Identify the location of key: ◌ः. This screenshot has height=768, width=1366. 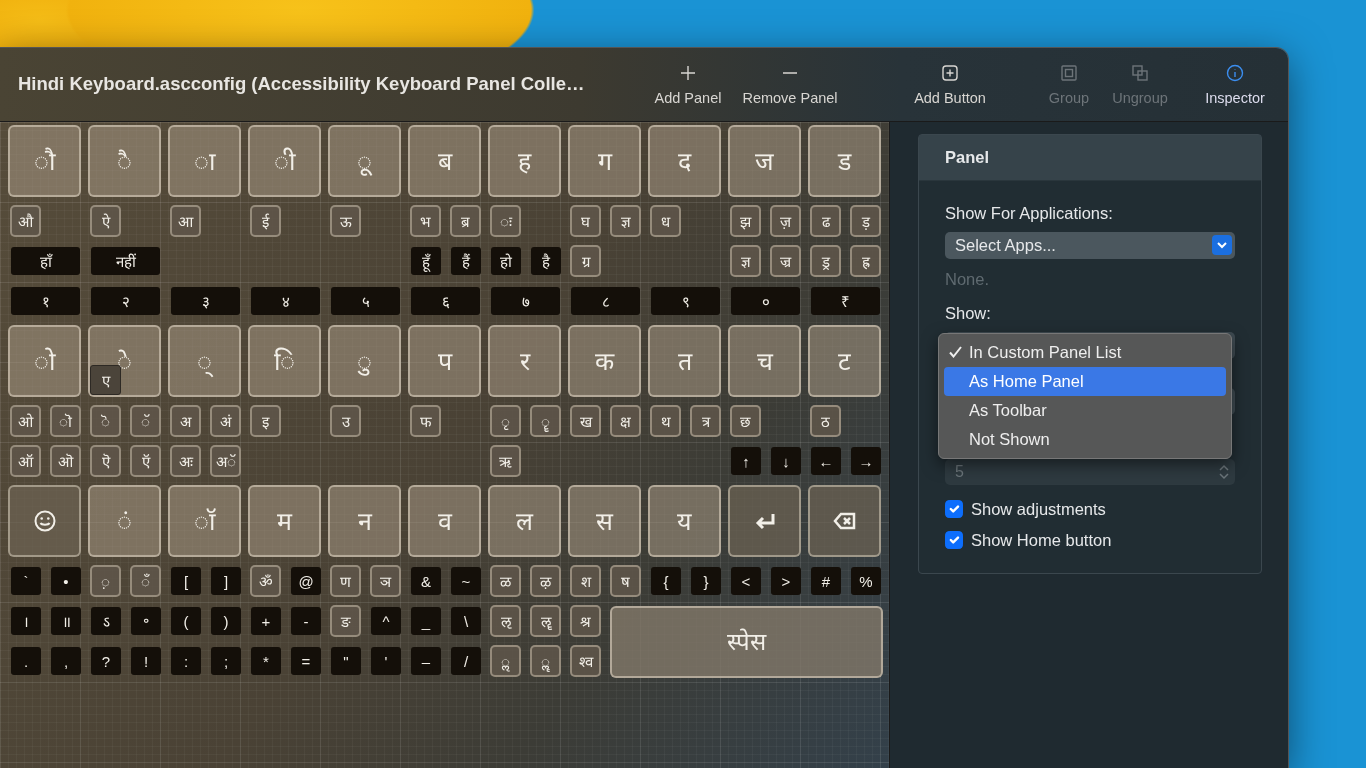
(505, 221).